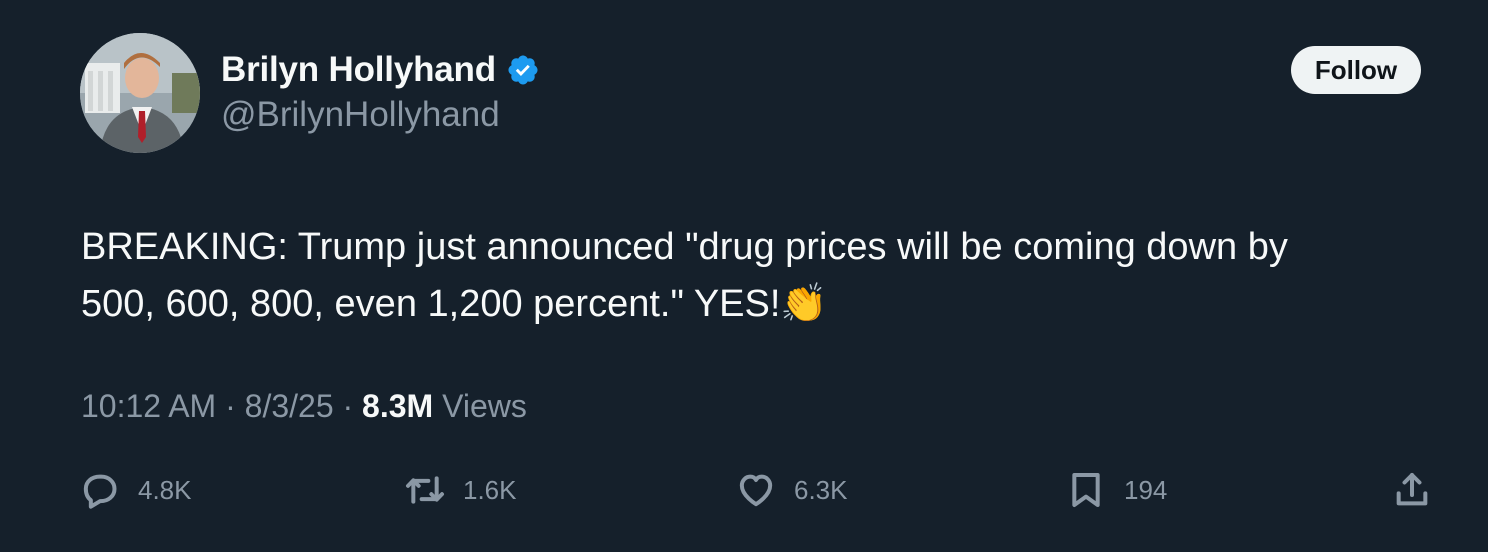 The height and width of the screenshot is (552, 1488). Describe the element at coordinates (1146, 489) in the screenshot. I see `bookmark-count: 194` at that location.